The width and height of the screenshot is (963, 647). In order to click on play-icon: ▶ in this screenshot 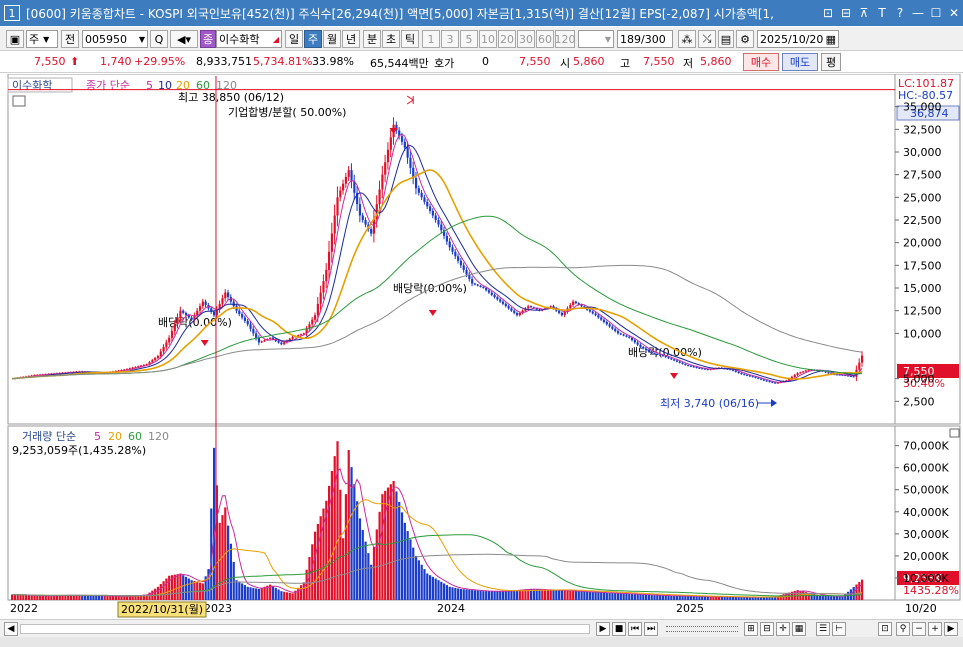, I will do `click(603, 629)`.